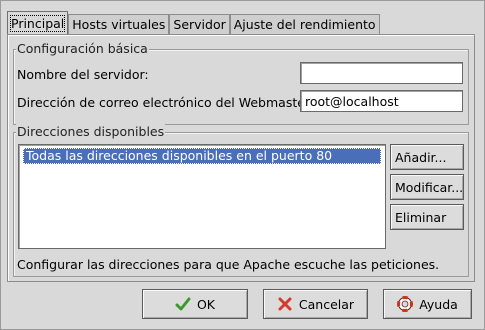 This screenshot has width=485, height=330. I want to click on basic-config-title: Configuración básica, so click(82, 48).